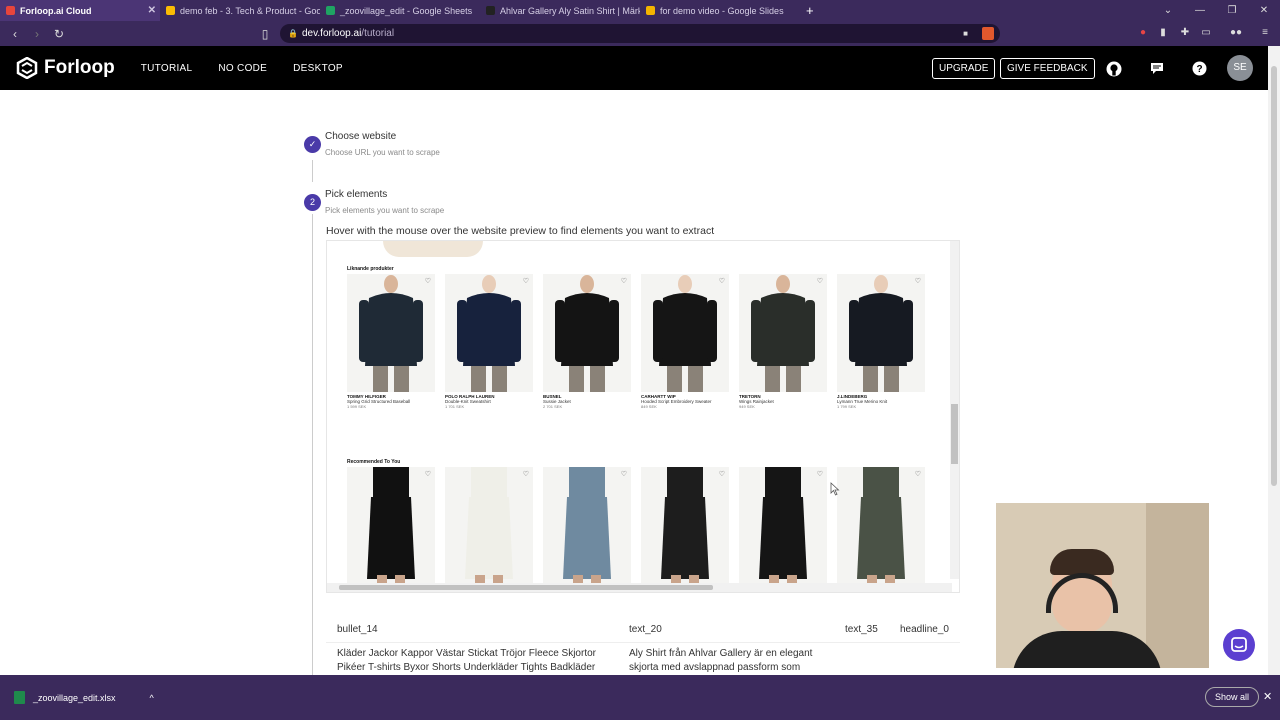  Describe the element at coordinates (1236, 33) in the screenshot. I see `profile-icon: ●●` at that location.